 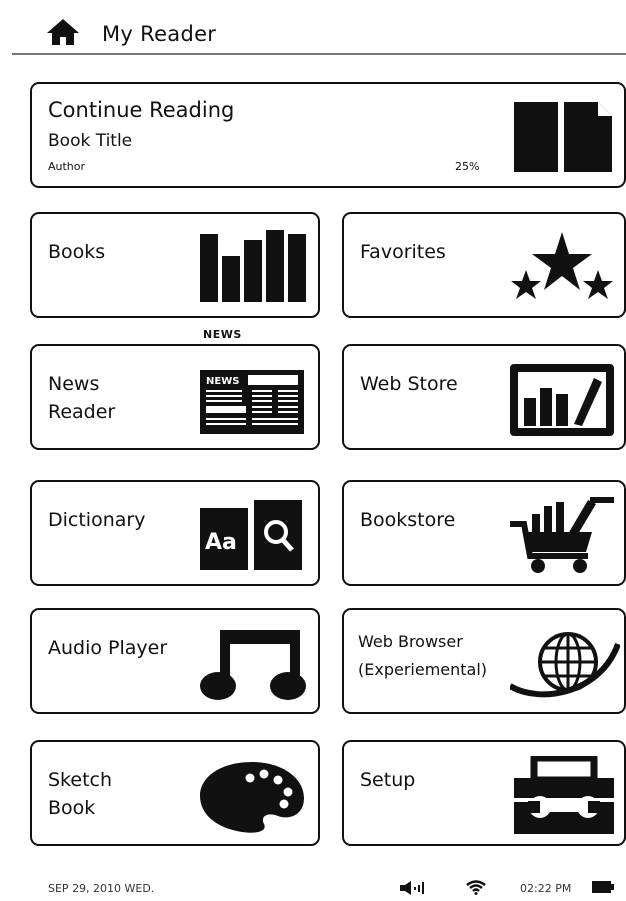 I want to click on web-browser-tile: Web Browser (Experiemental), so click(x=484, y=661).